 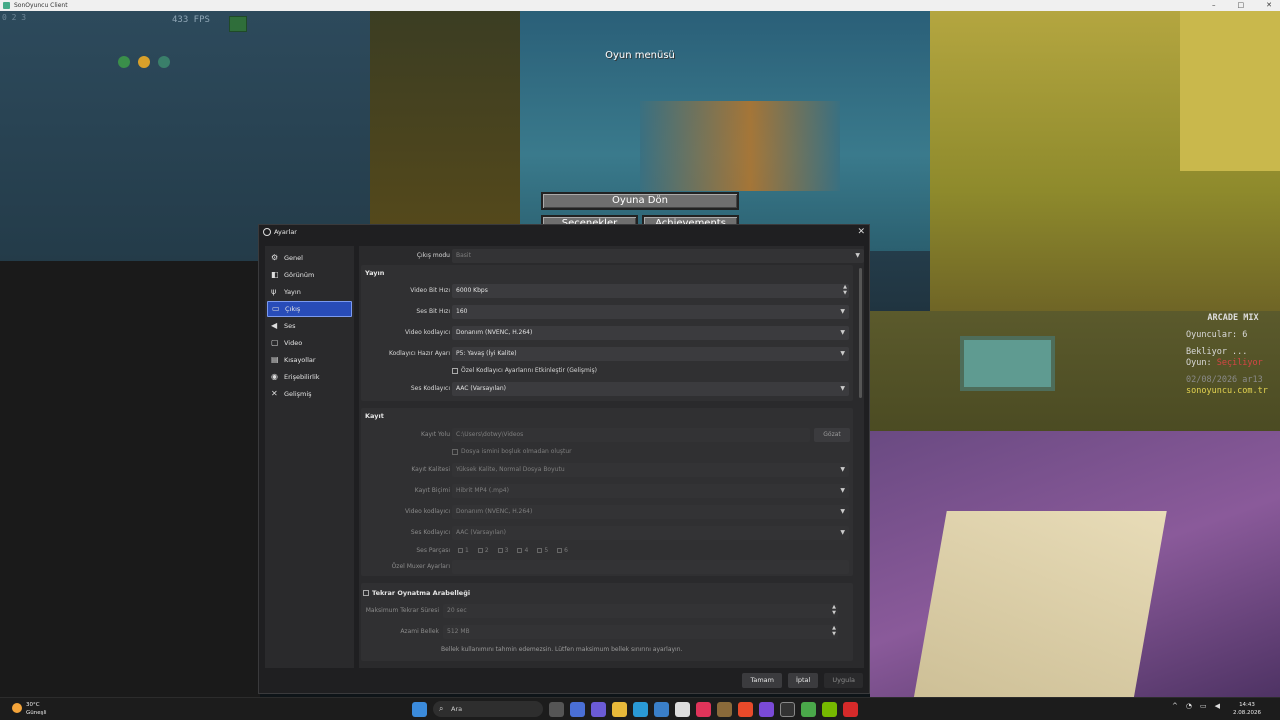 I want to click on recording-format-select: Hibrit MP4 (.mp4) ▼, so click(x=650, y=491).